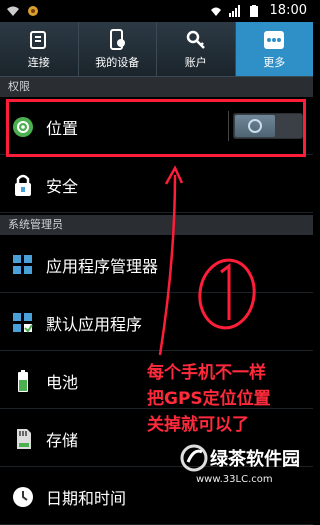 This screenshot has width=320, height=525. What do you see at coordinates (23, 322) in the screenshot?
I see `default-apps-check-icon` at bounding box center [23, 322].